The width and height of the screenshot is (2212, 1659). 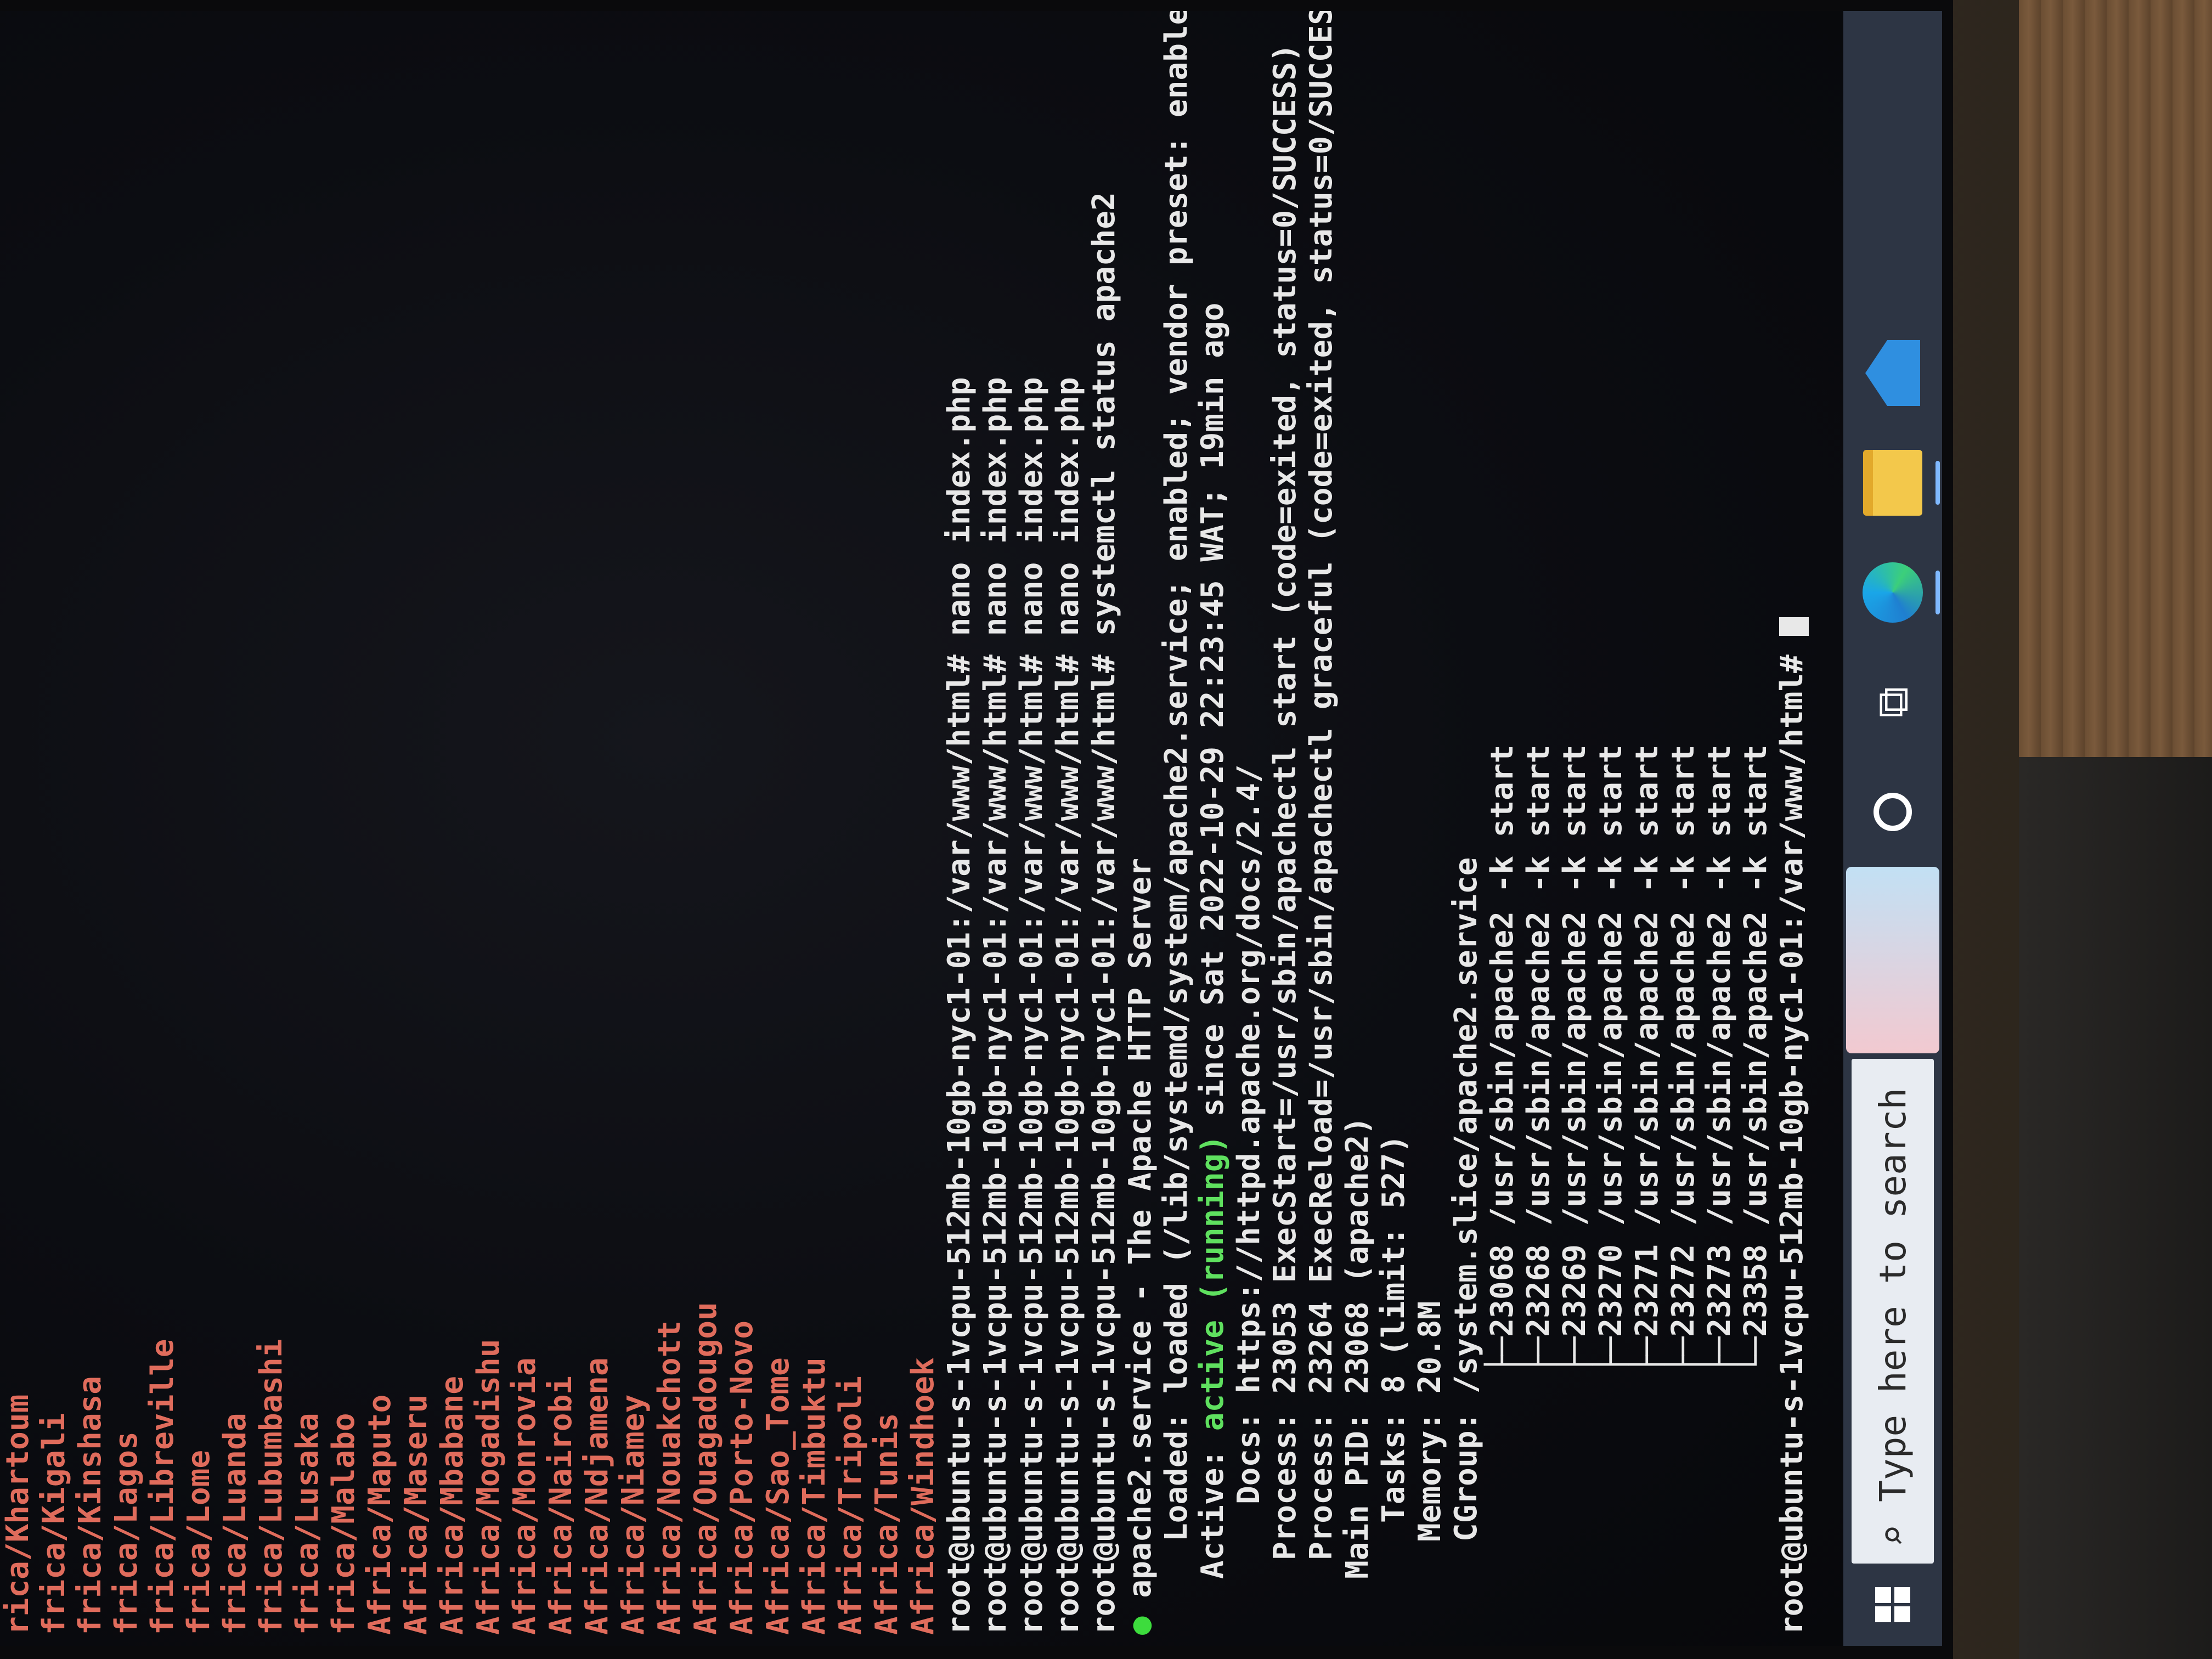 I want to click on start-button, so click(x=1892, y=1605).